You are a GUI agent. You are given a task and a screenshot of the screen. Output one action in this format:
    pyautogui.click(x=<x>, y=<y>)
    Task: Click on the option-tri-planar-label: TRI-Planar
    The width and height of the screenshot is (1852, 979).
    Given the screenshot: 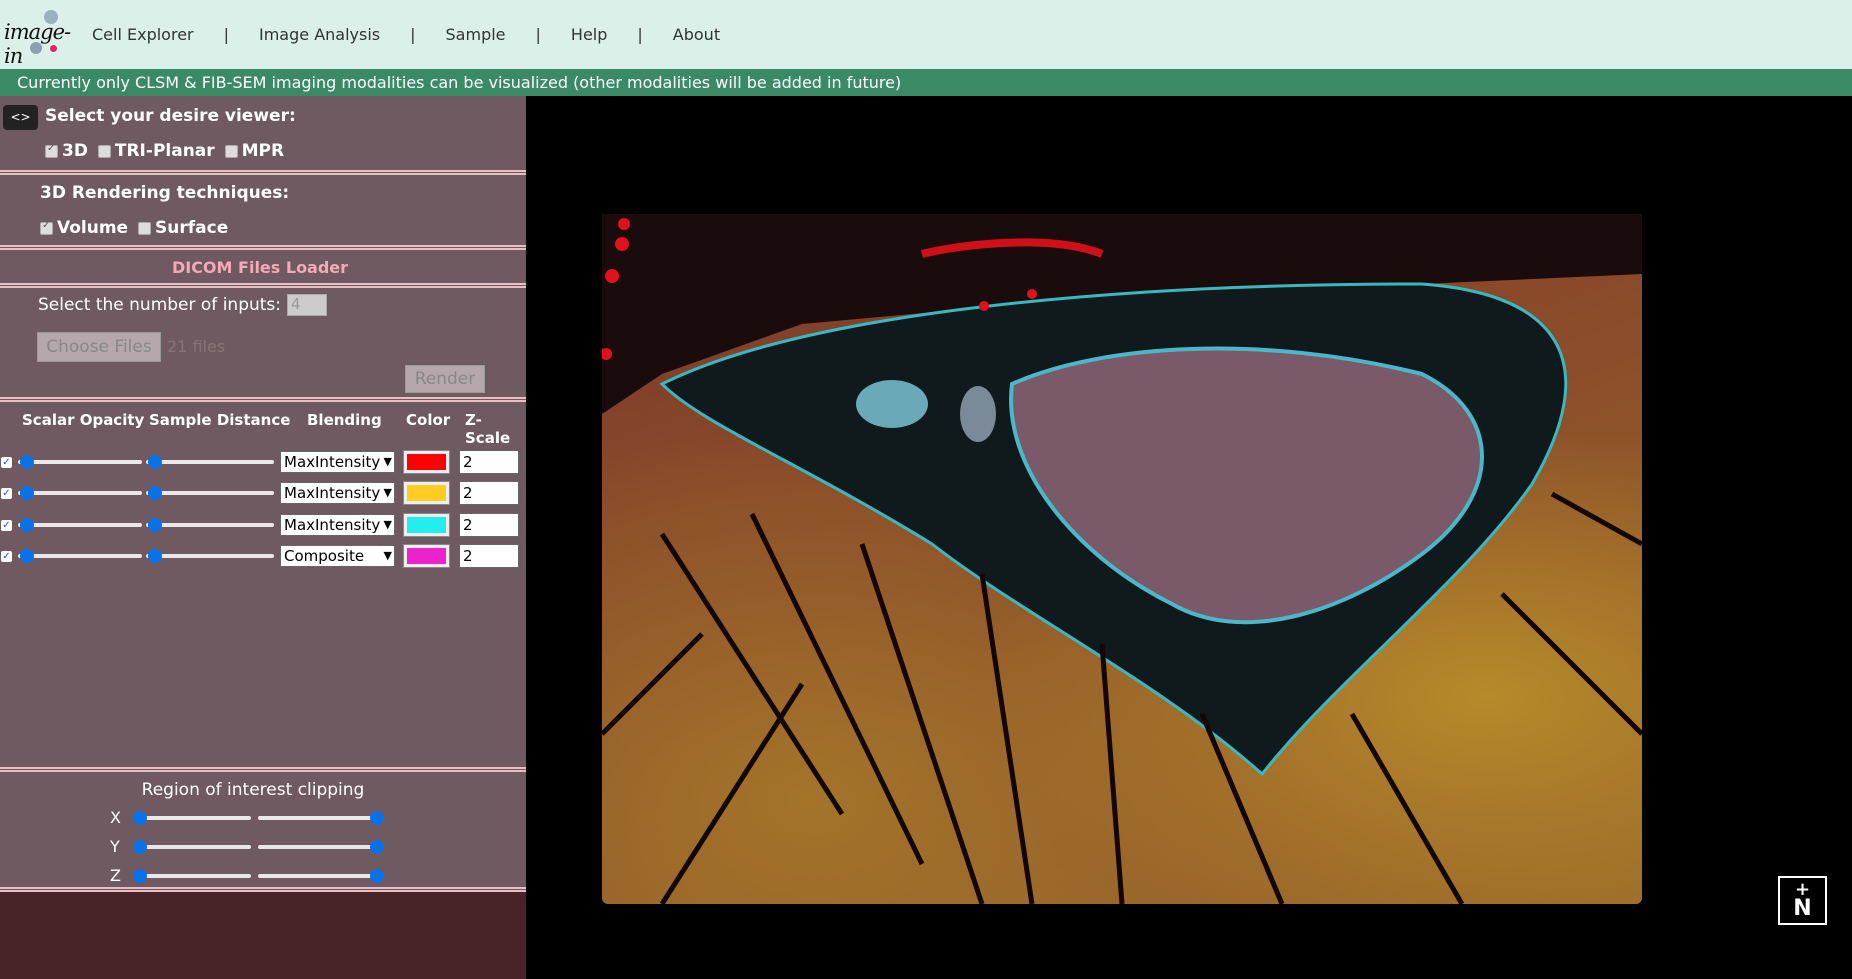 What is the action you would take?
    pyautogui.click(x=164, y=151)
    